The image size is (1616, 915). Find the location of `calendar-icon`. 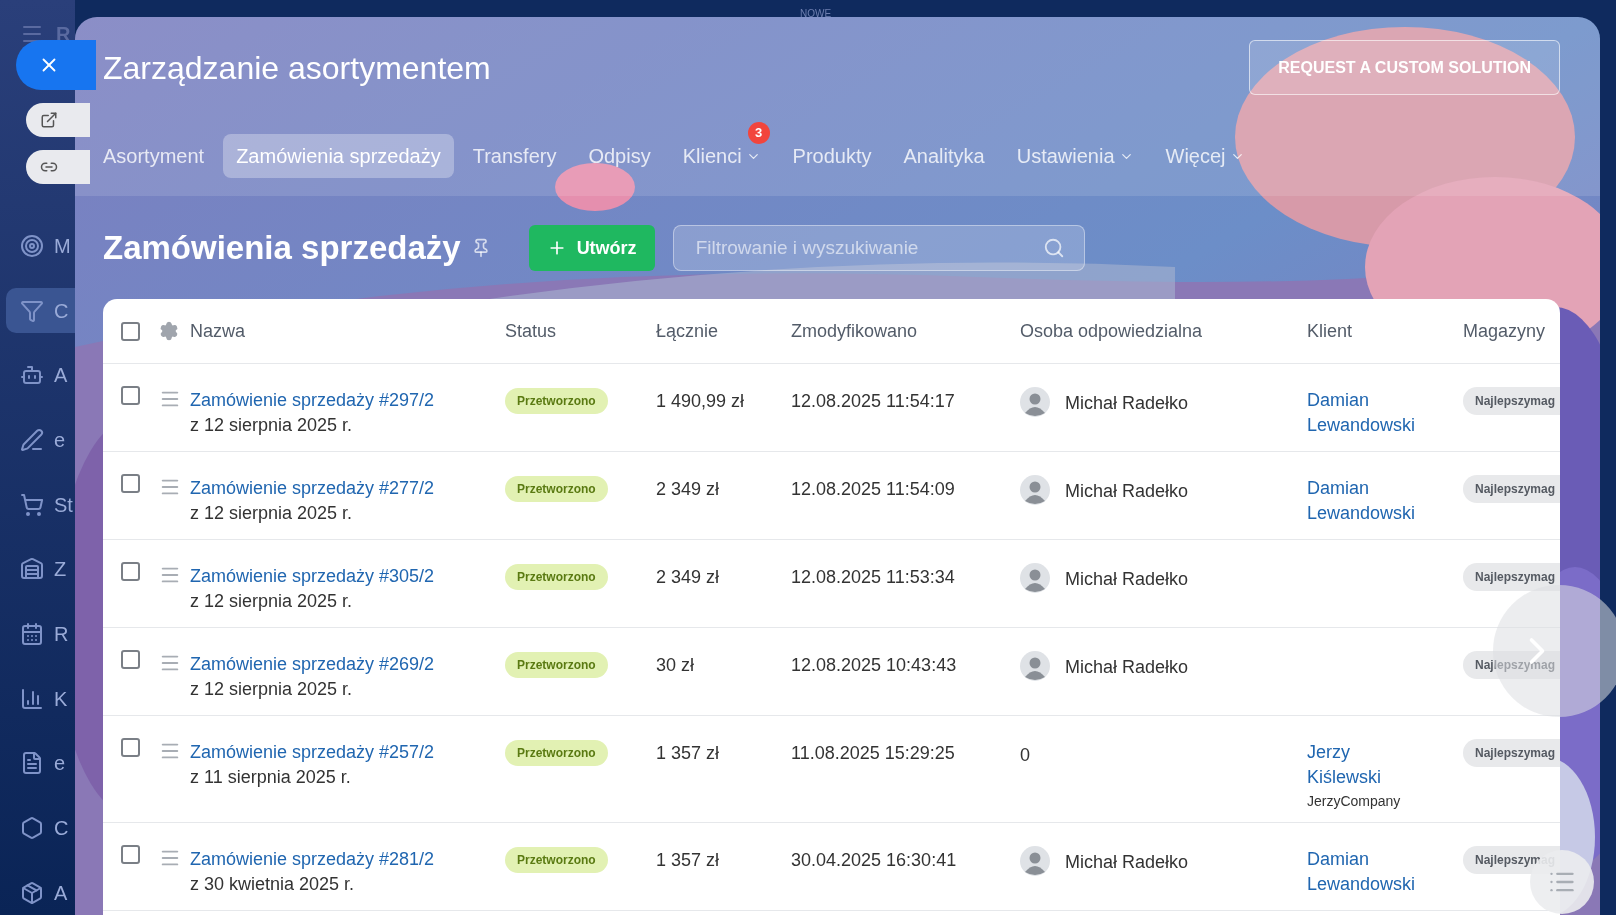

calendar-icon is located at coordinates (32, 633).